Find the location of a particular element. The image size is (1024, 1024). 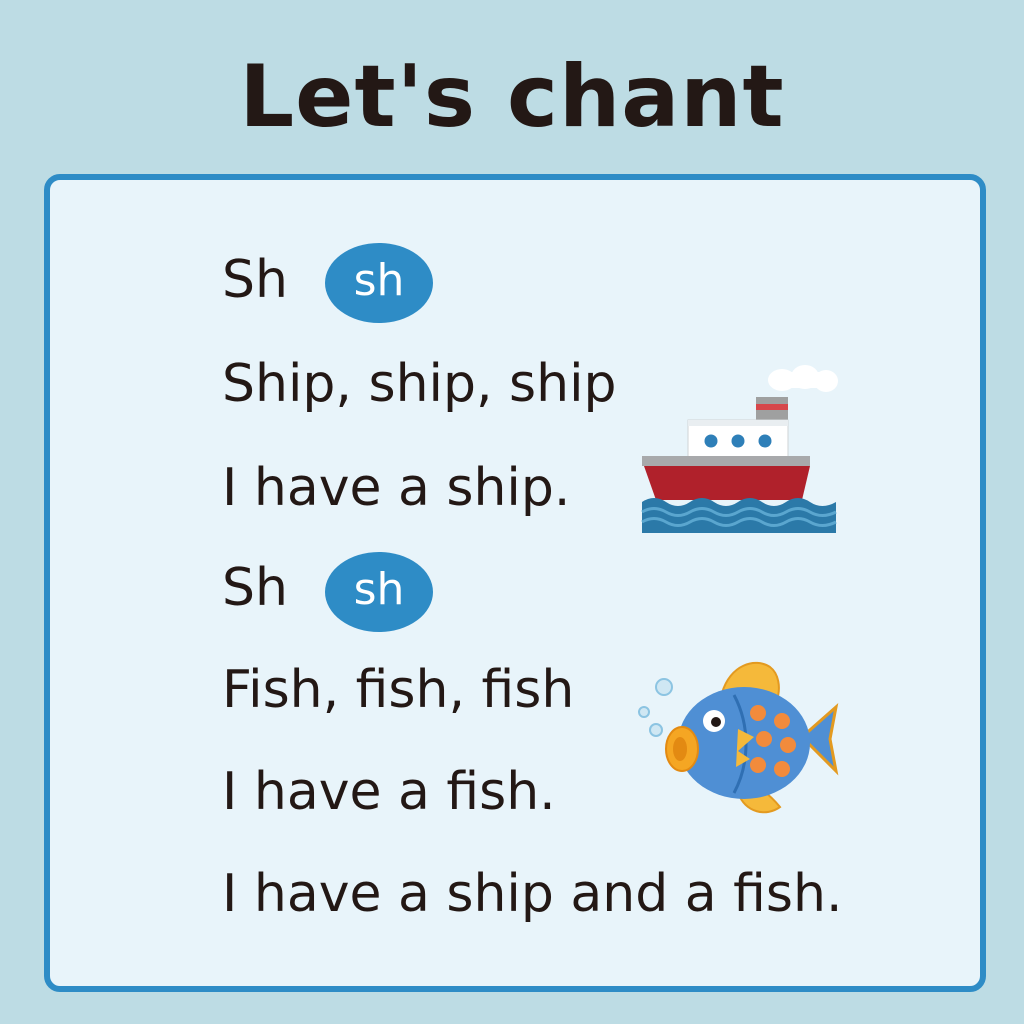

fish-illustration is located at coordinates (738, 738).